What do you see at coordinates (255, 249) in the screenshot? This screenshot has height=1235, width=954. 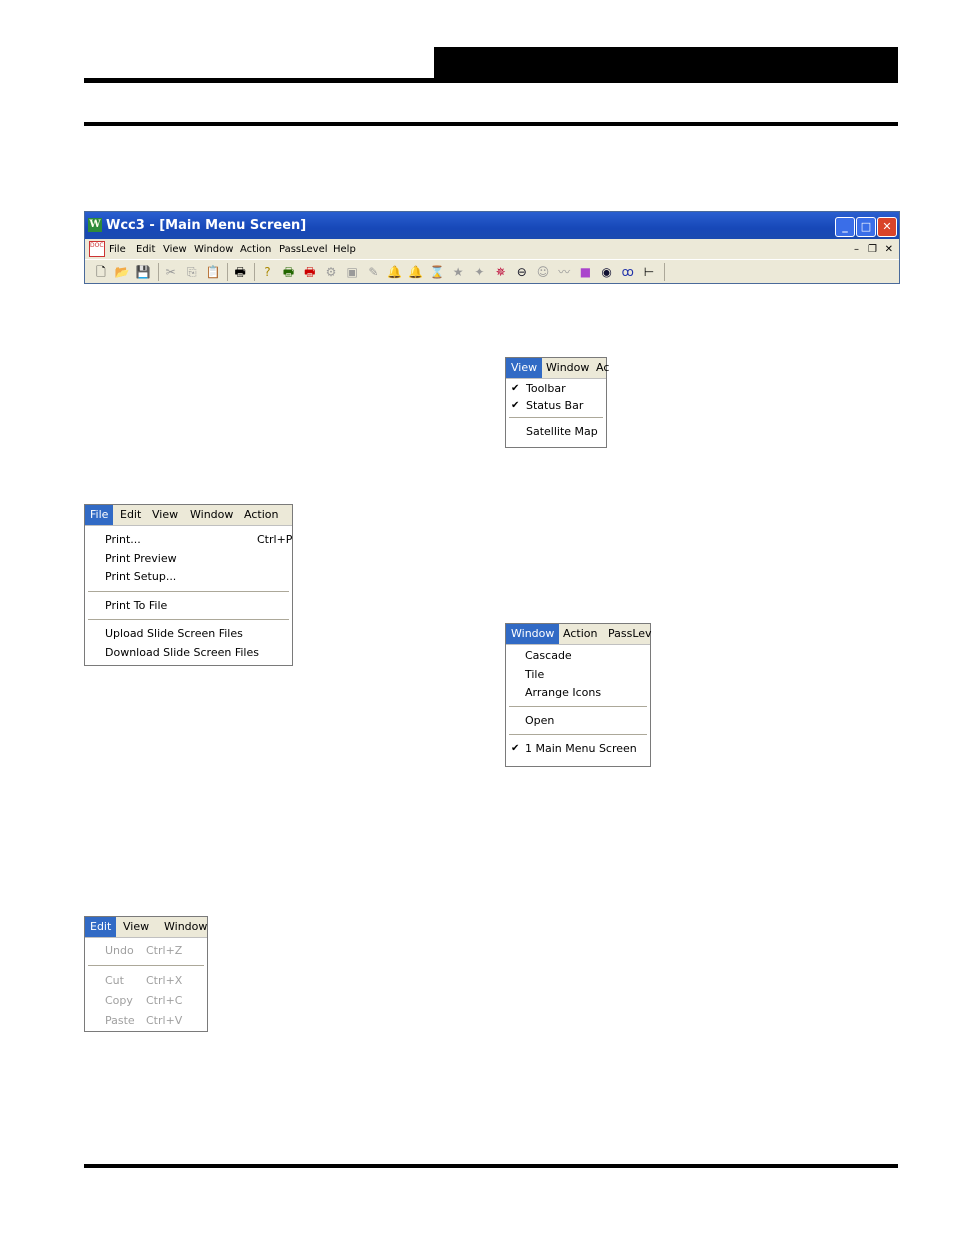 I see `menu-action: Action` at bounding box center [255, 249].